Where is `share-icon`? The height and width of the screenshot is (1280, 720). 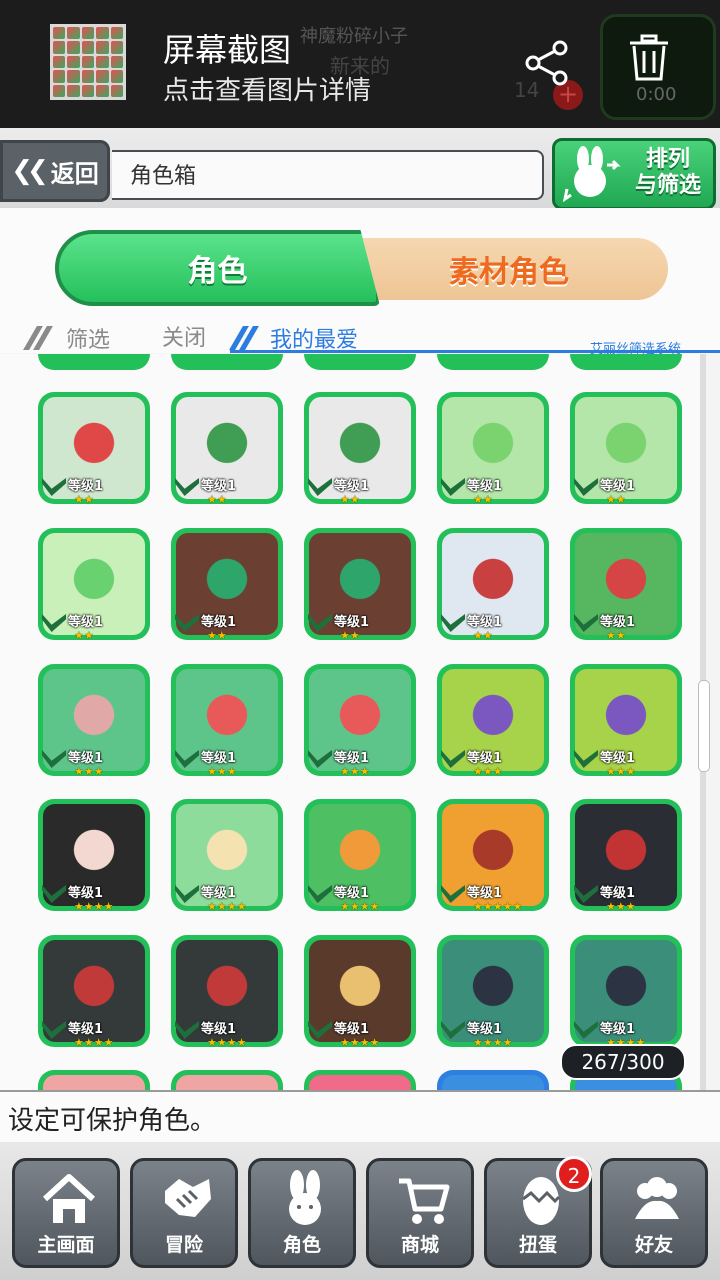 share-icon is located at coordinates (547, 63).